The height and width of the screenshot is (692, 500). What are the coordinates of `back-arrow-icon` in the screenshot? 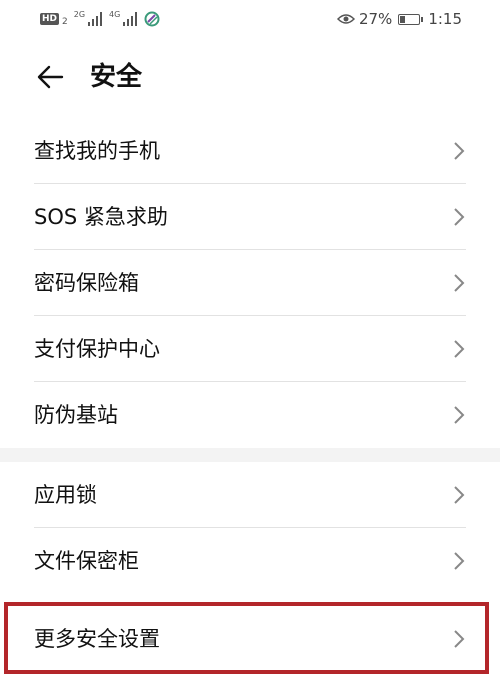 It's located at (51, 77).